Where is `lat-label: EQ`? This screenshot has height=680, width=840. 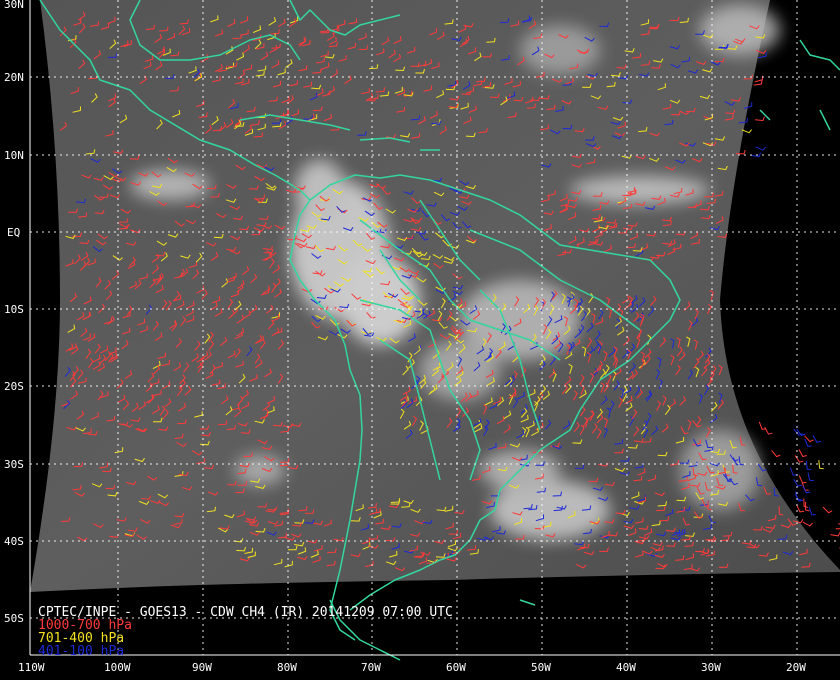
lat-label: EQ is located at coordinates (13, 232).